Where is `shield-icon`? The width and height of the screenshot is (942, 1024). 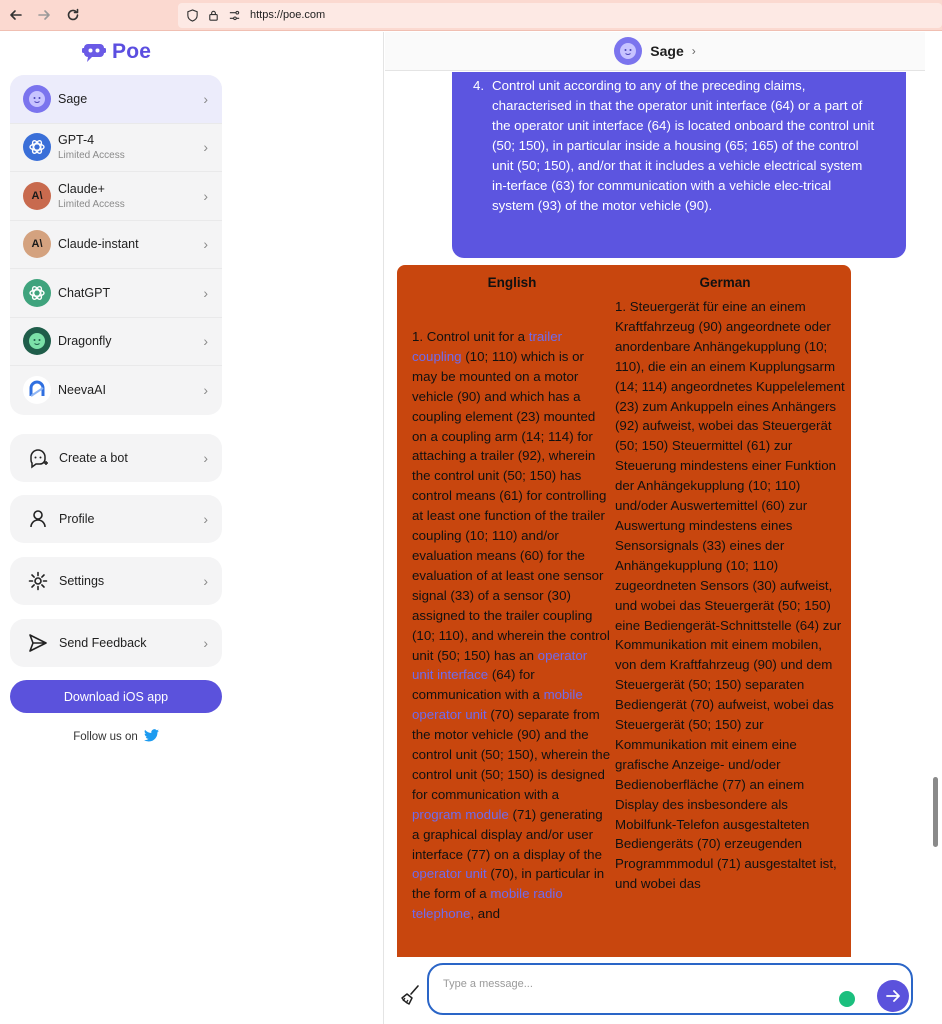 shield-icon is located at coordinates (192, 15).